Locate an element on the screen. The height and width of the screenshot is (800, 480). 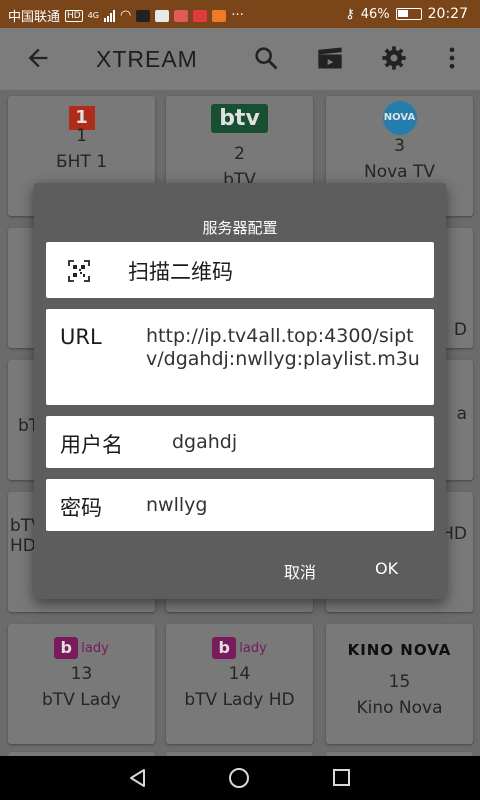
more-notifications-icon: ··· is located at coordinates (237, 15).